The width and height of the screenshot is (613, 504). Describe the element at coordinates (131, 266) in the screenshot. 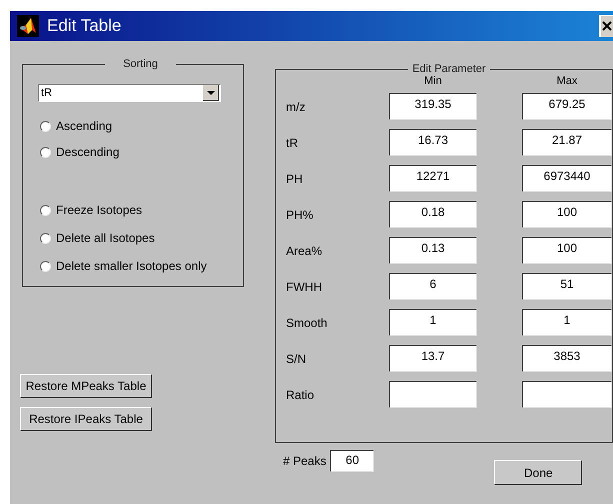

I see `radio-label: Delete smaller Isotopes only` at that location.